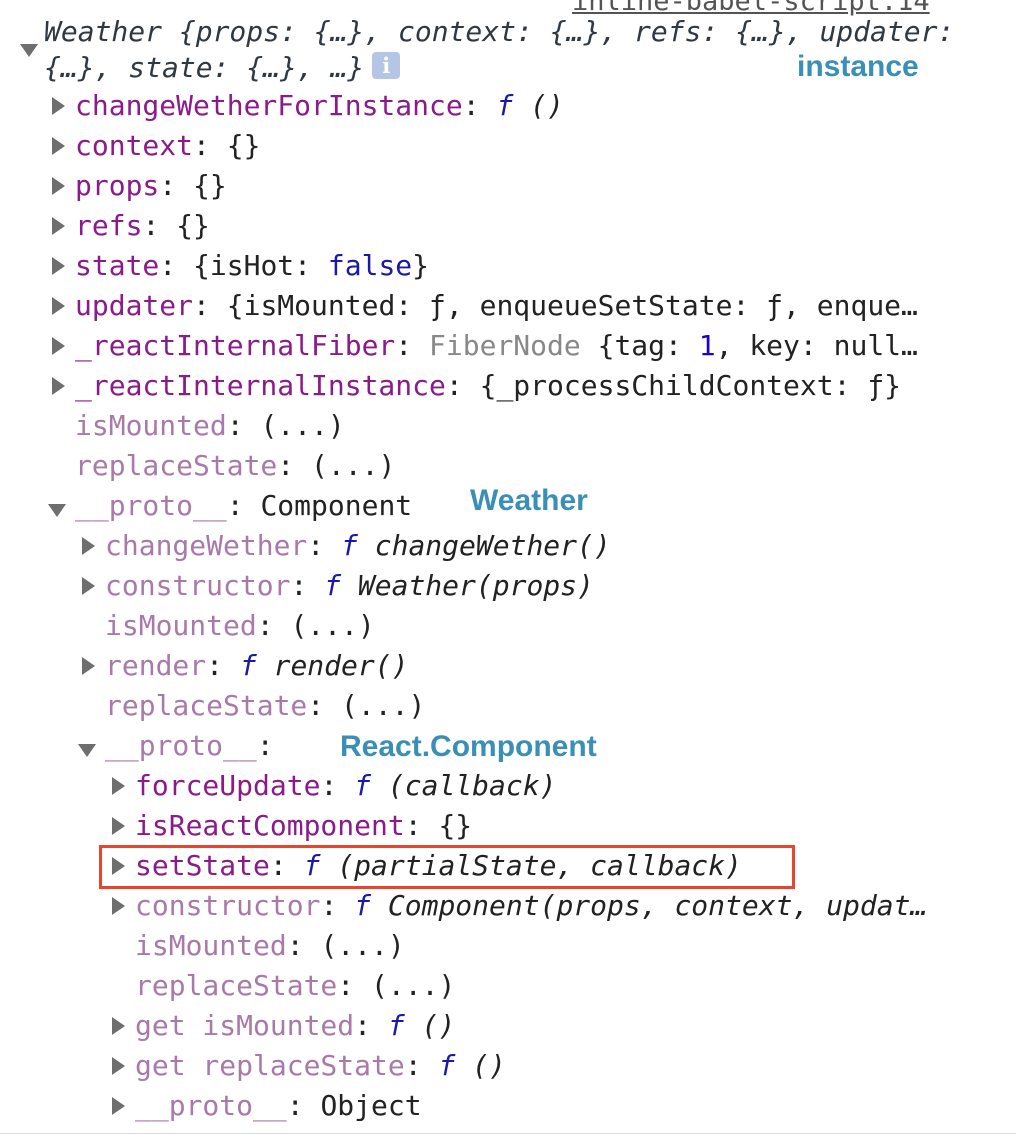  What do you see at coordinates (189, 746) in the screenshot?
I see `proto-row: __proto__:` at bounding box center [189, 746].